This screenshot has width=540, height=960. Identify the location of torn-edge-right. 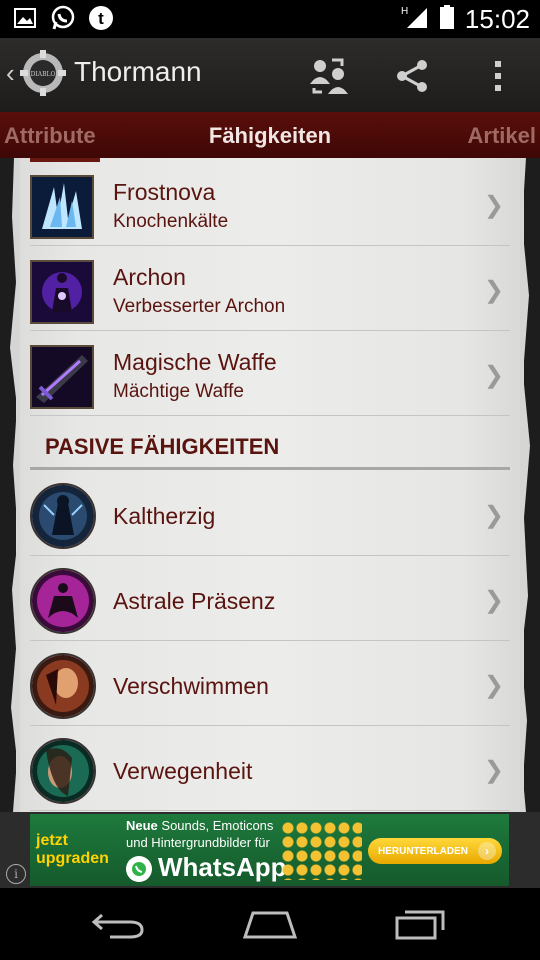
(525, 485).